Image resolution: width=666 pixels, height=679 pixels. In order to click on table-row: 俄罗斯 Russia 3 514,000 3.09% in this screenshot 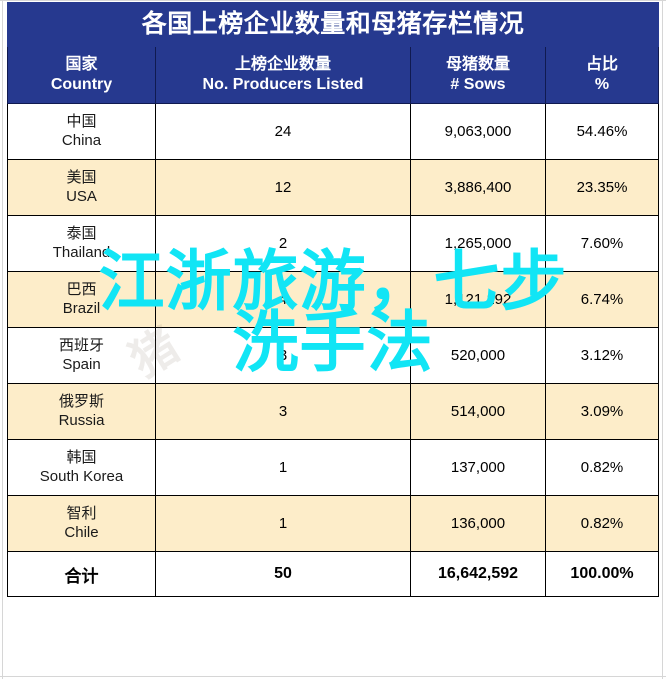, I will do `click(333, 411)`.